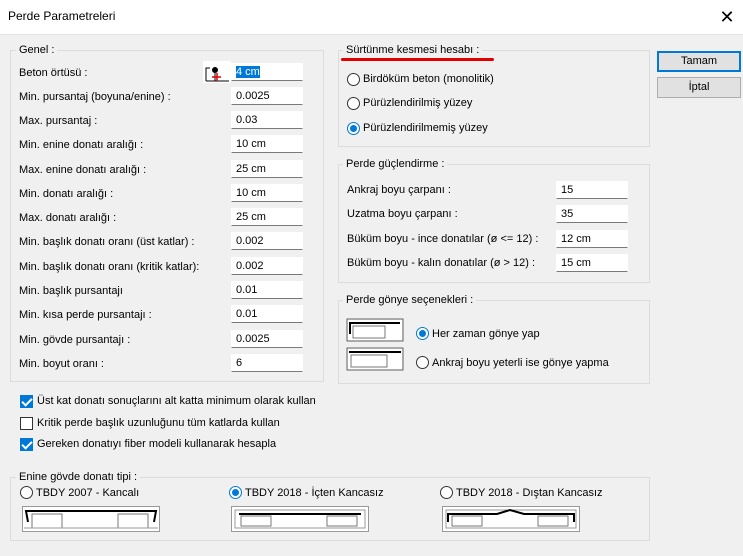 The width and height of the screenshot is (743, 556). I want to click on field-label: Max. enine donatı aralığı :, so click(82, 170).